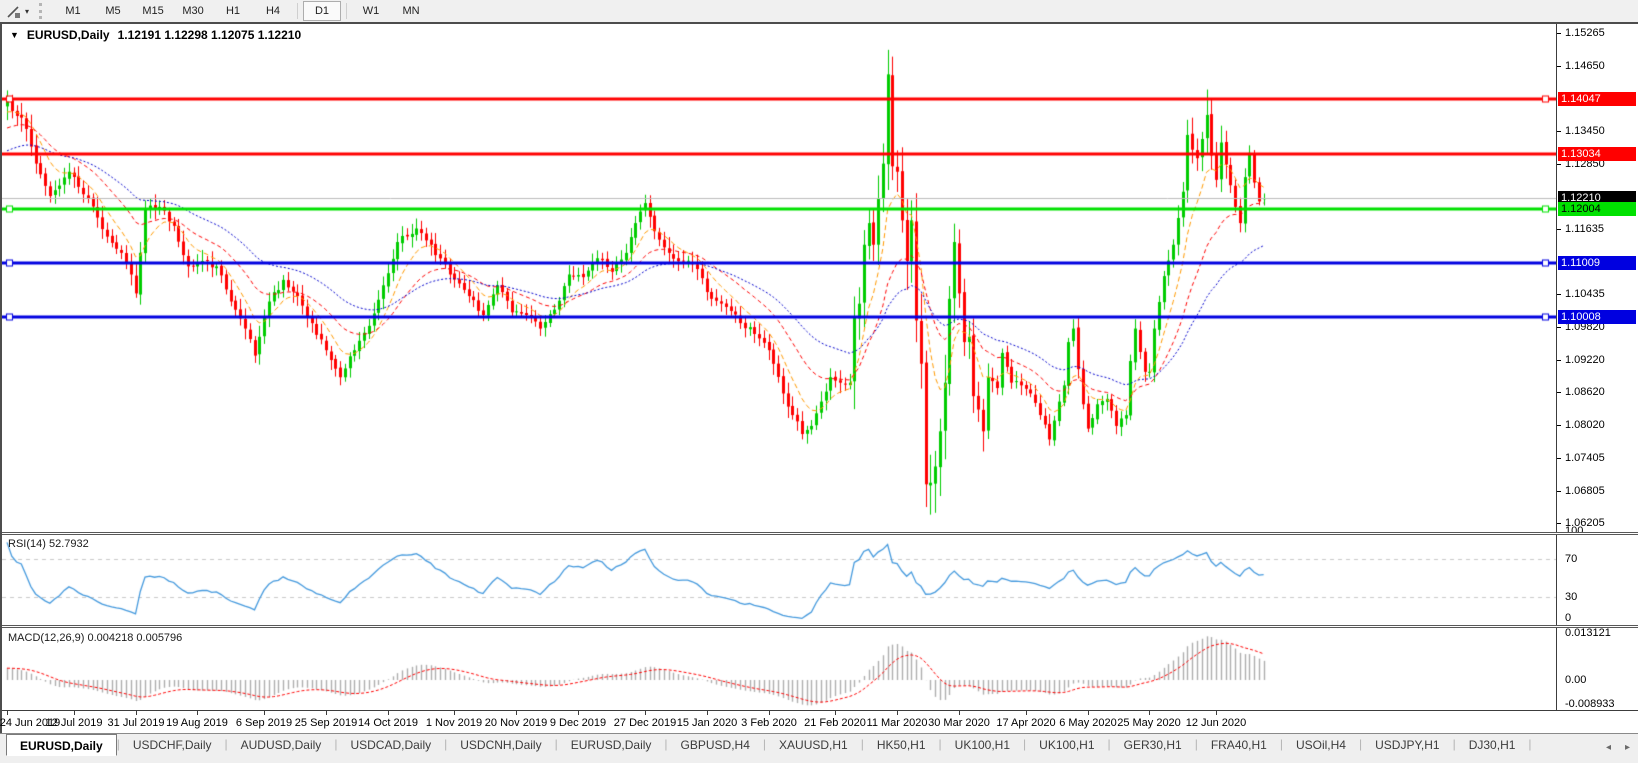 This screenshot has height=763, width=1638. I want to click on timeframe-button-M5: M5, so click(113, 11).